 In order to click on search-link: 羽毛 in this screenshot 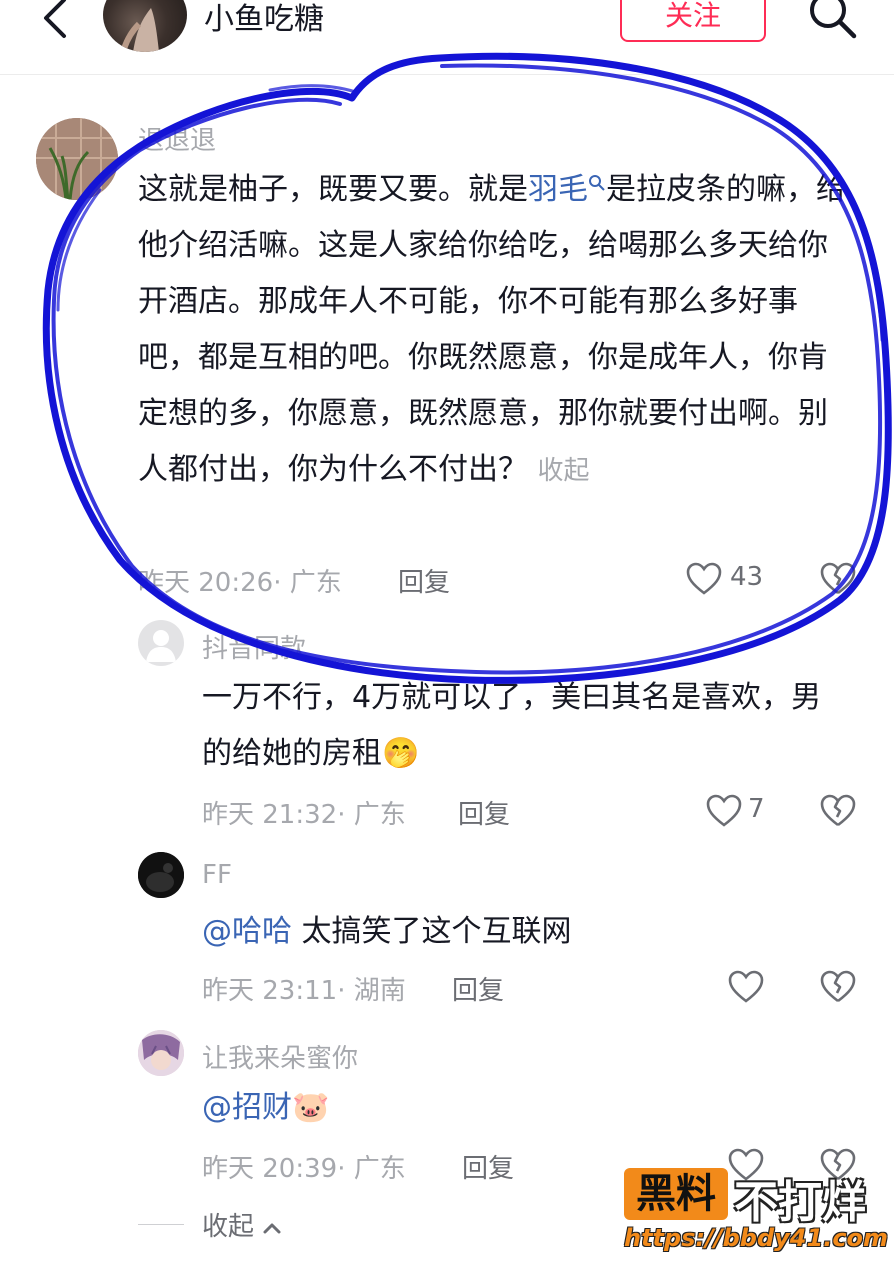, I will do `click(567, 189)`.